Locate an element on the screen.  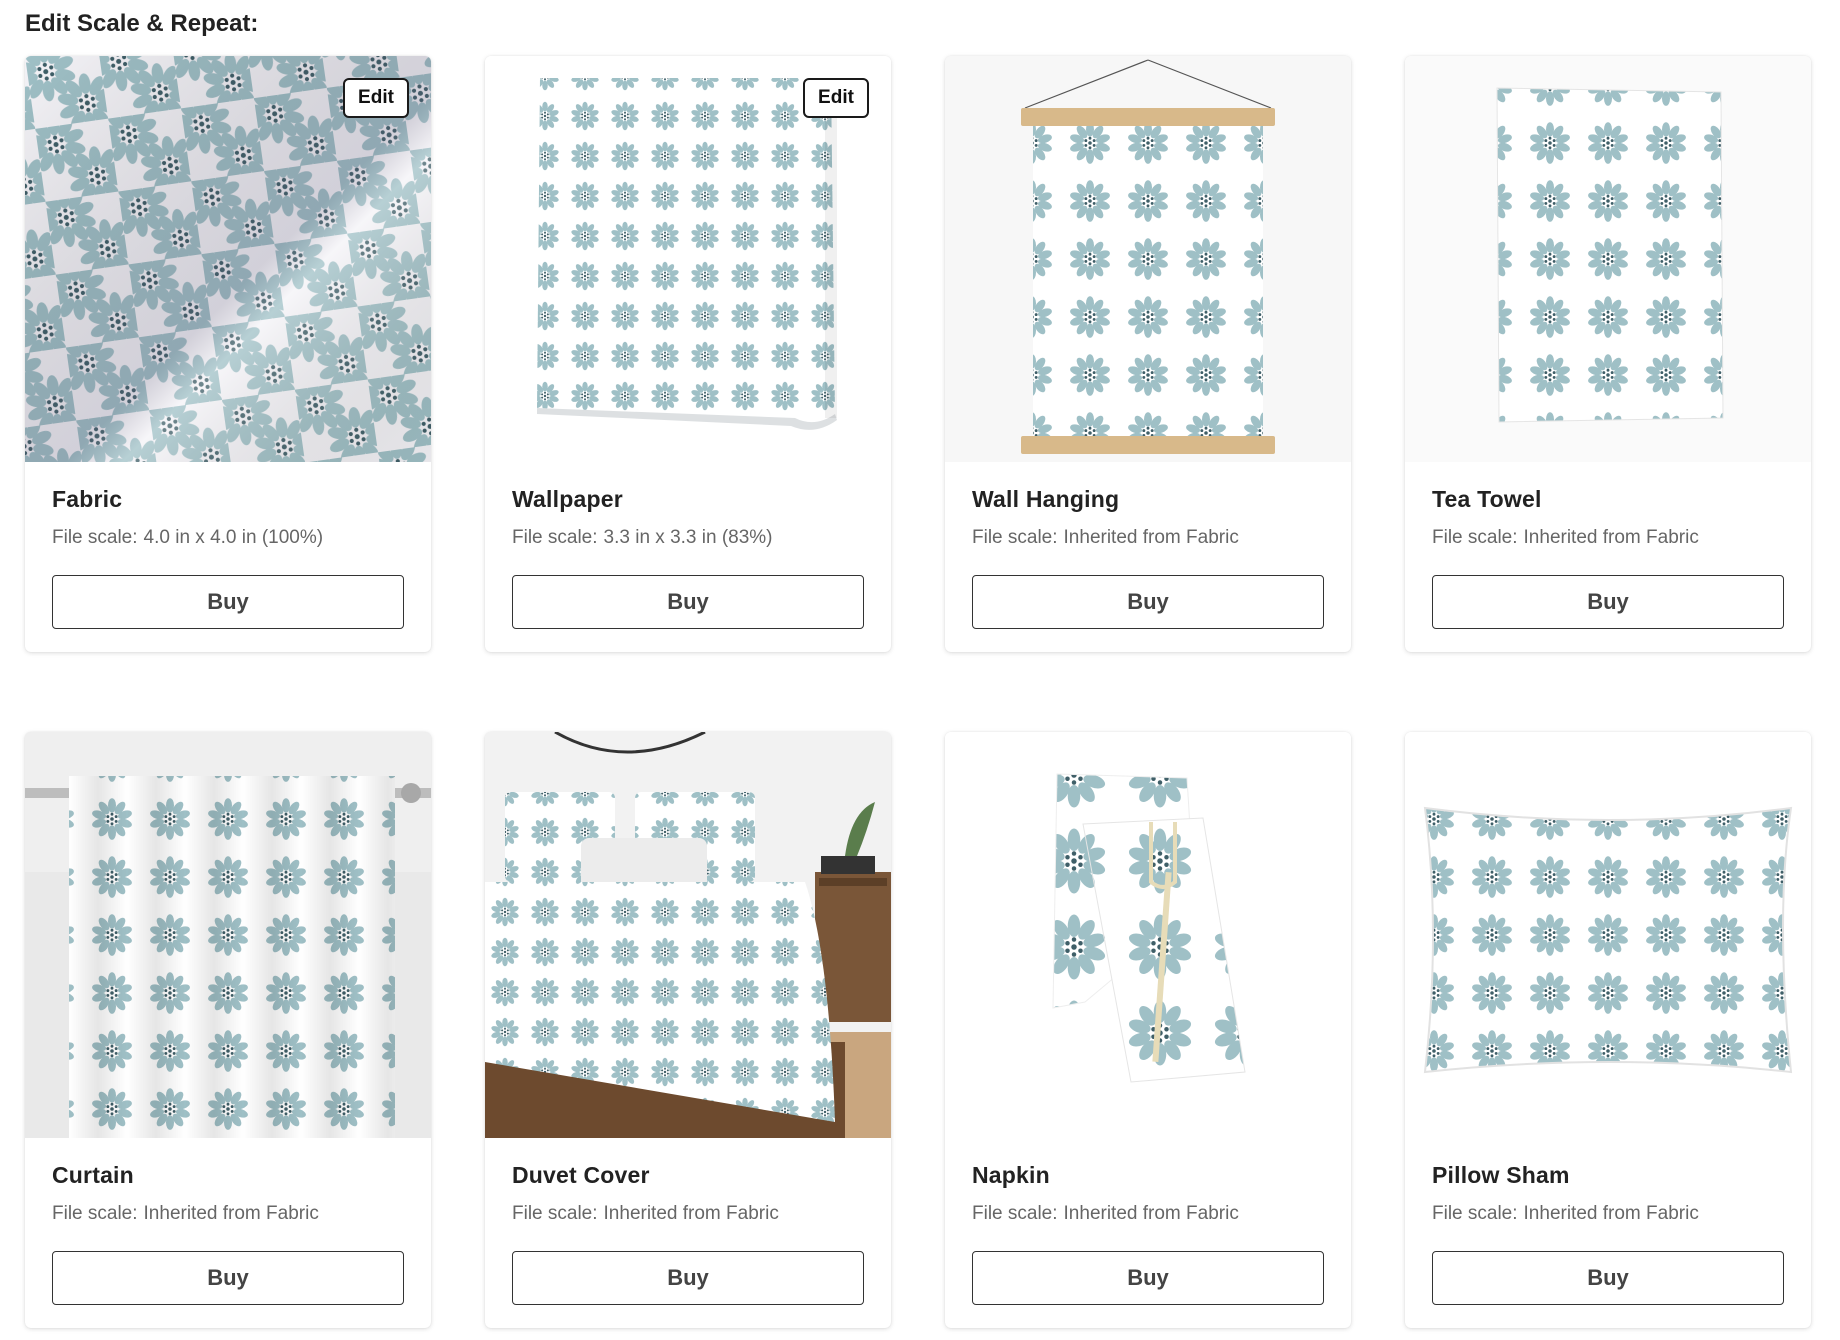
wall-hanging-image is located at coordinates (1148, 259).